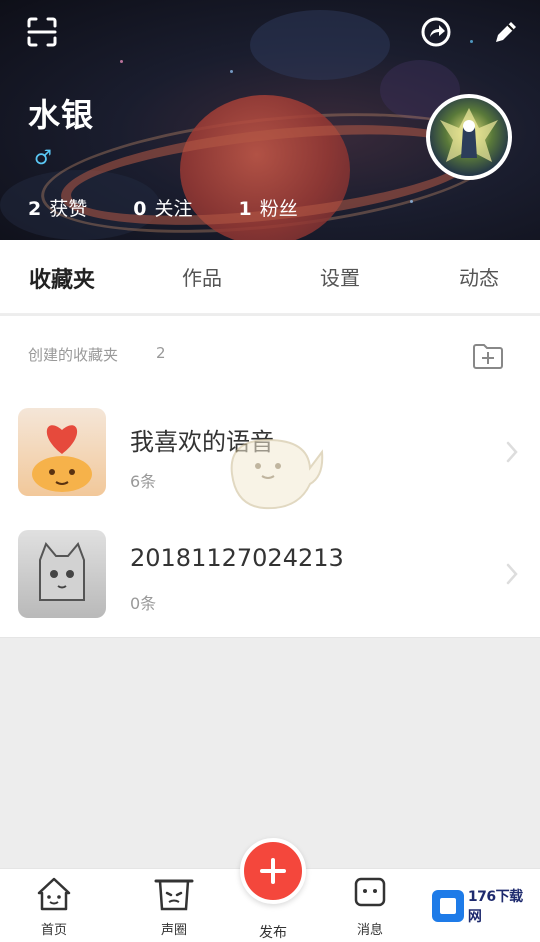 The height and width of the screenshot is (942, 540). I want to click on scan-button, so click(42, 32).